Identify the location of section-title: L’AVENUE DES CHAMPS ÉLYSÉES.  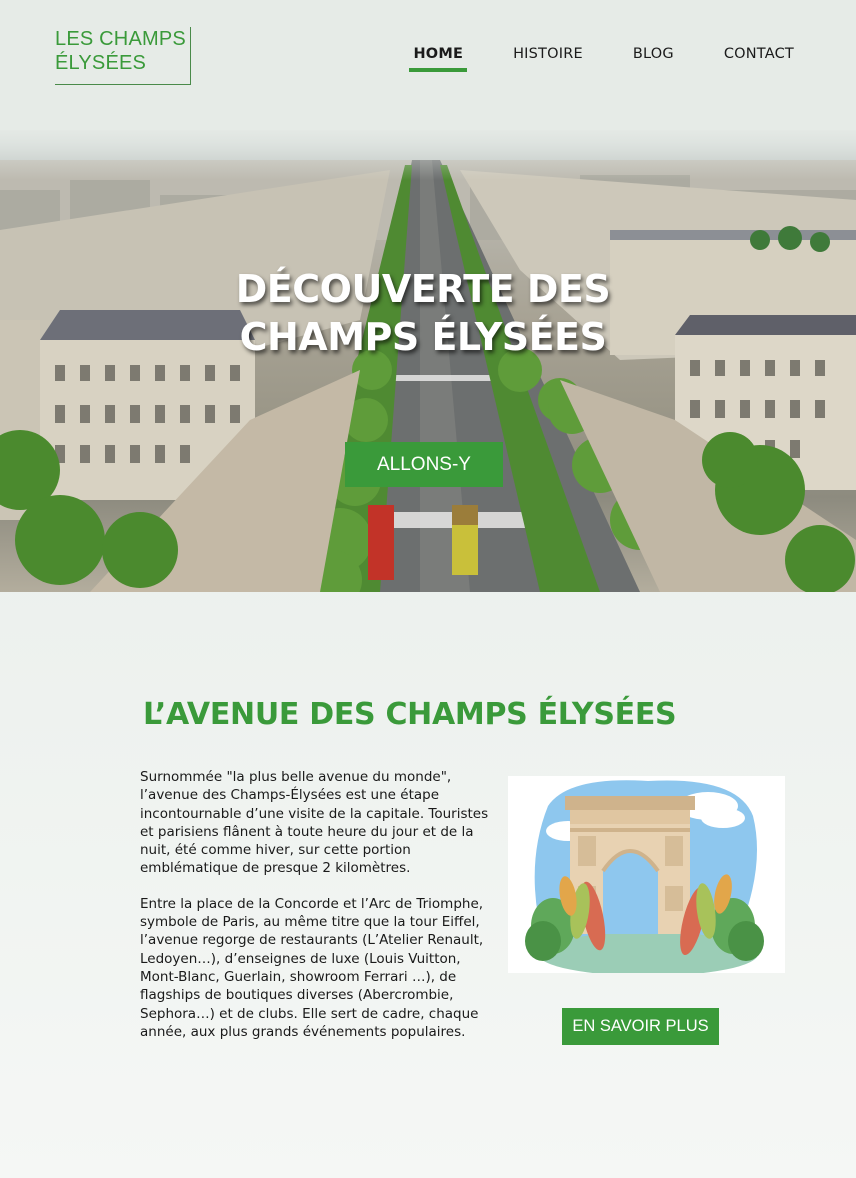
(410, 714).